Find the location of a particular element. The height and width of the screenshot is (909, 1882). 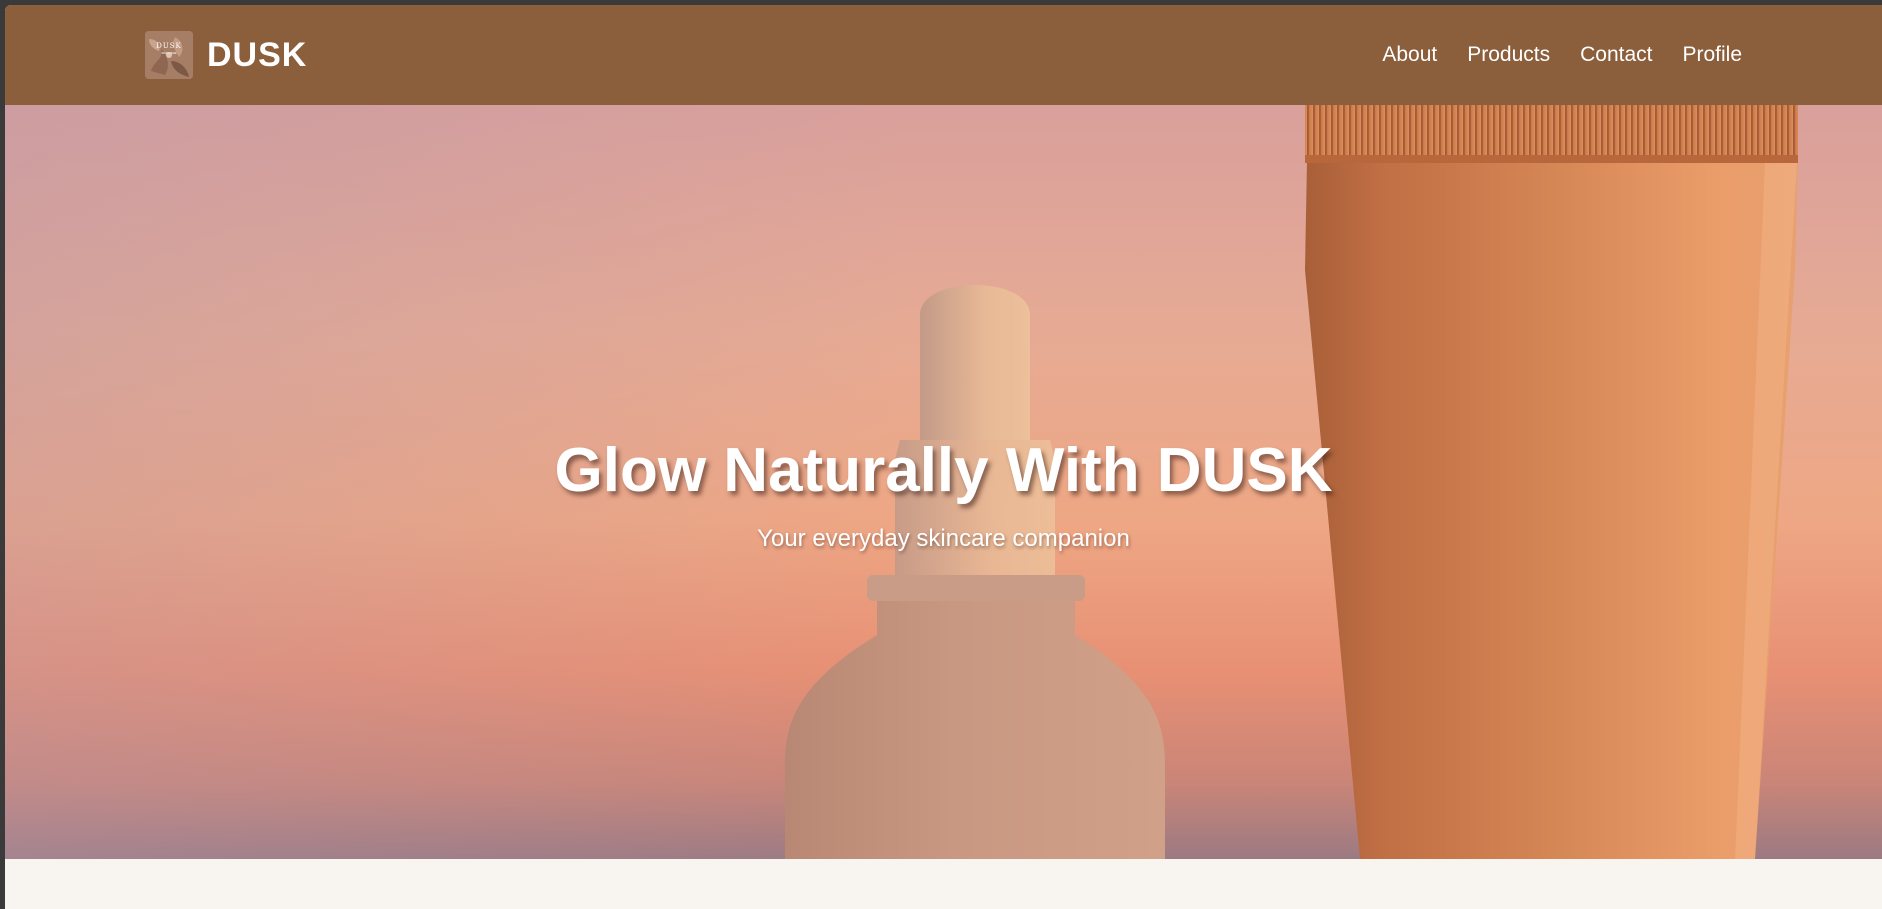

brand-link: DUSK SKINCARE DUSK is located at coordinates (226, 55).